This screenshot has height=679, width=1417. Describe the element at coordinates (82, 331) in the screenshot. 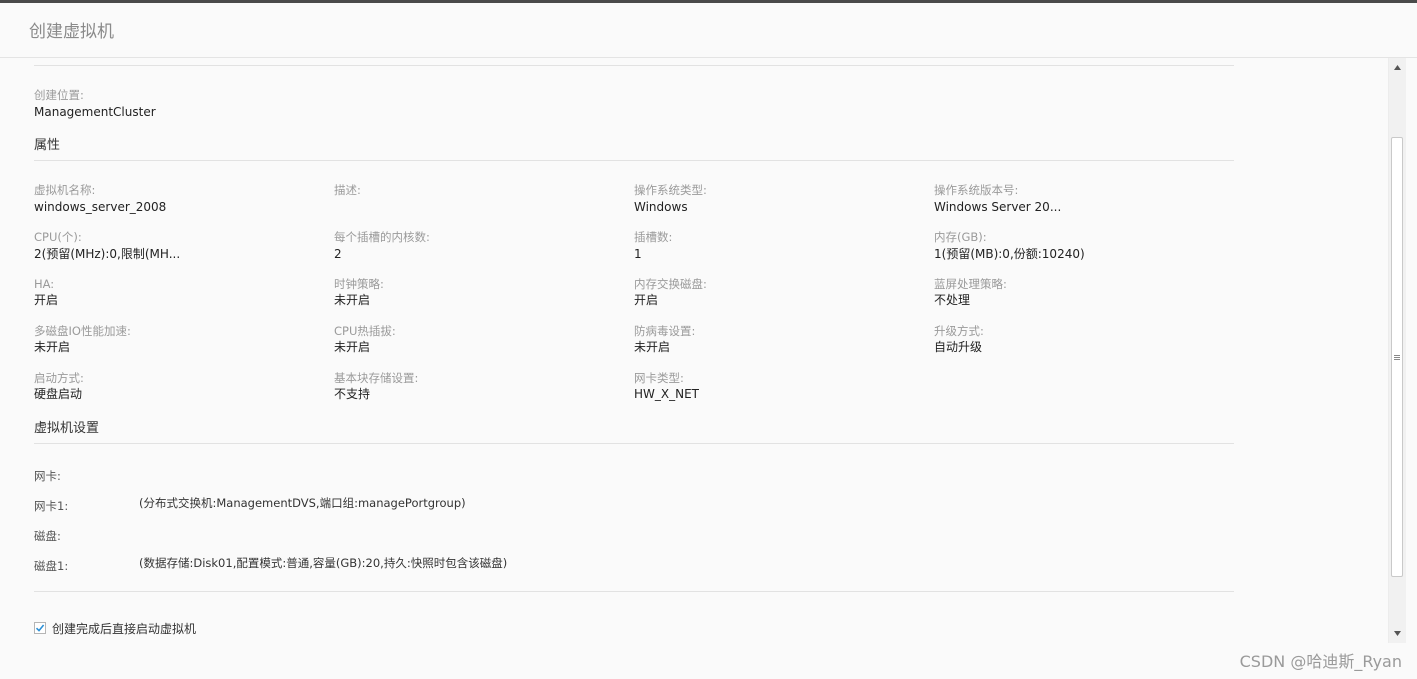

I see `multi-disk-io-label: 多磁盘IO性能加速:` at that location.